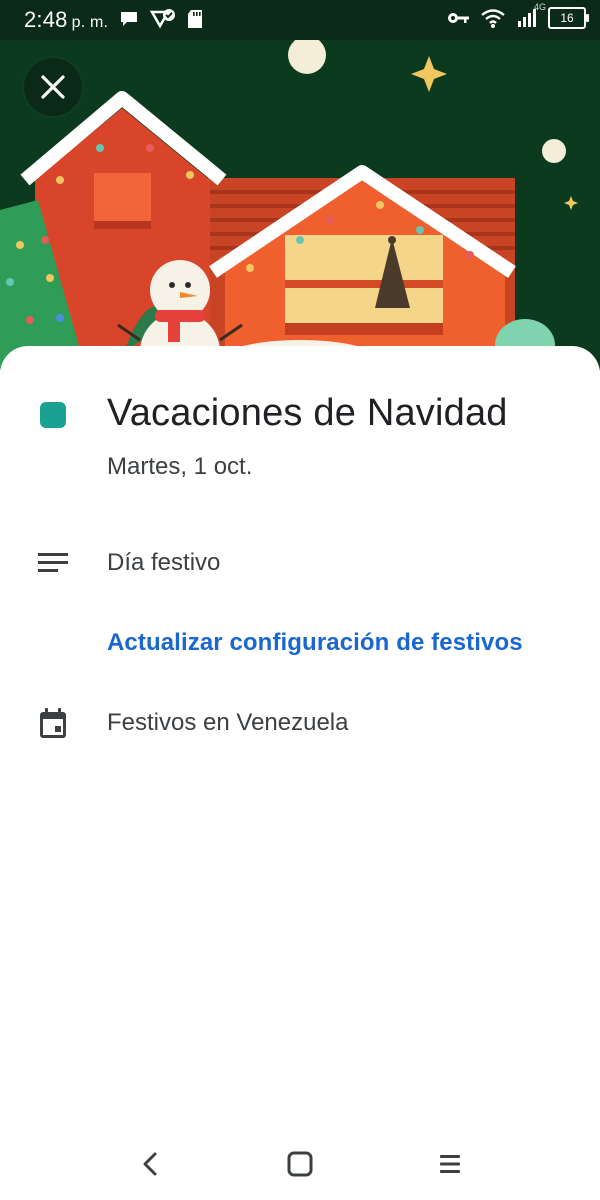  Describe the element at coordinates (53, 563) in the screenshot. I see `description-icon` at that location.